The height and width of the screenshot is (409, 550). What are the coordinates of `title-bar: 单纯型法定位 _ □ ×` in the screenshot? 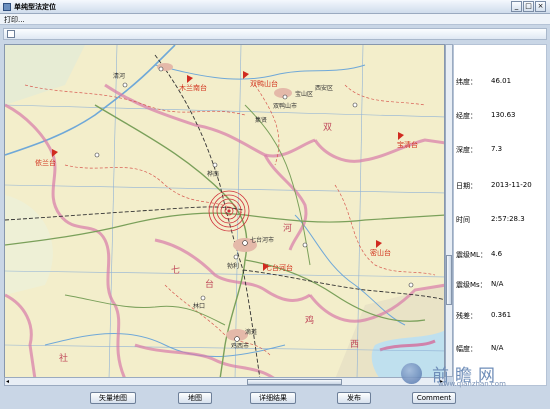 It's located at (275, 7).